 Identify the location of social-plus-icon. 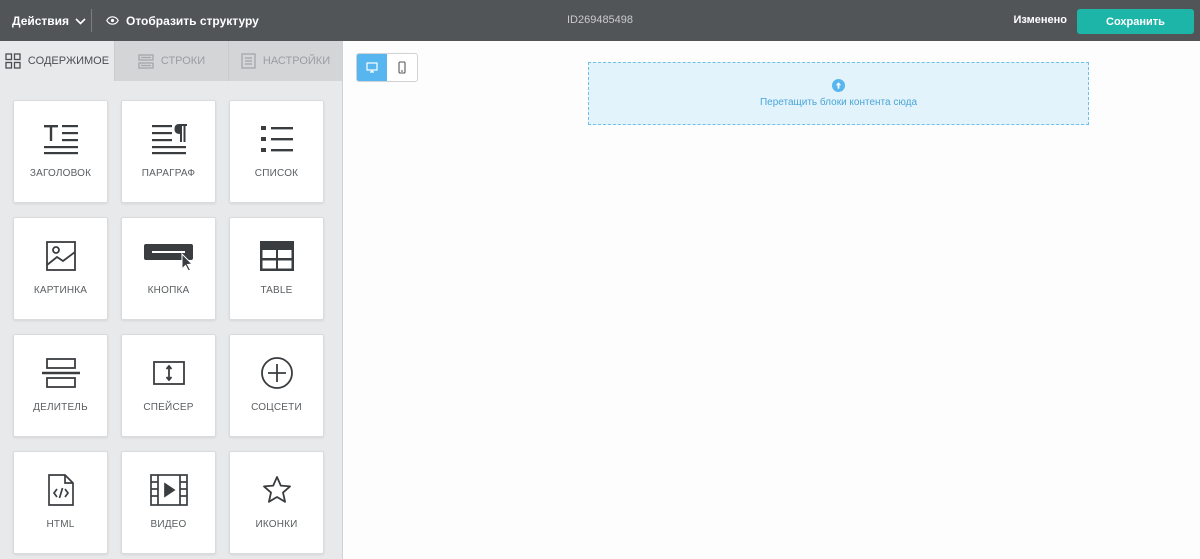
(276, 373).